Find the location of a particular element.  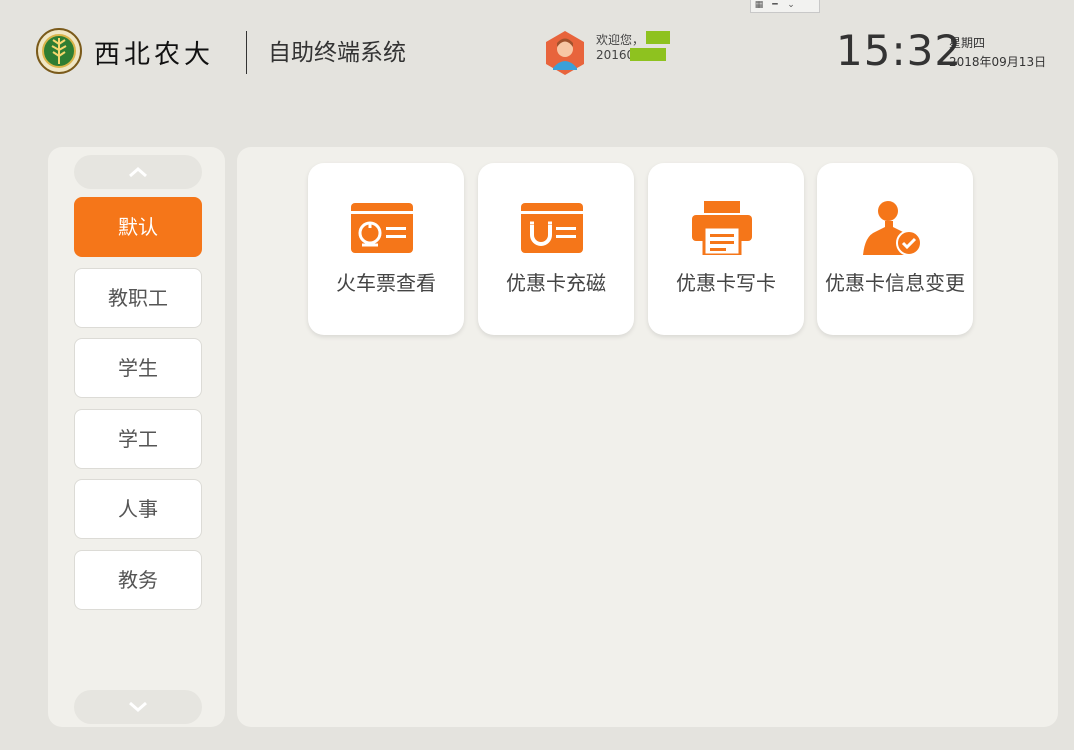

university-logo-icon is located at coordinates (59, 51).